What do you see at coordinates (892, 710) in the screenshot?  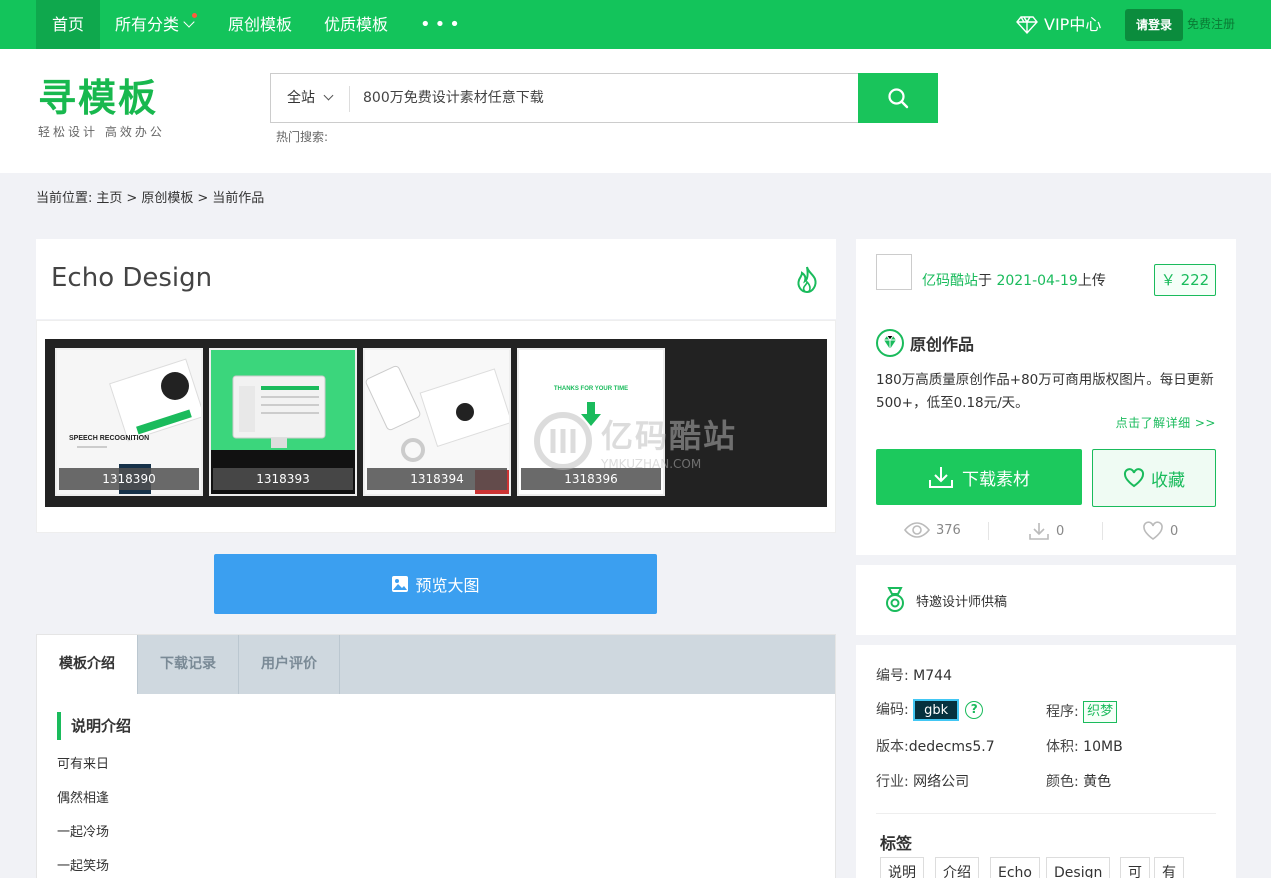 I see `meta-encoding-label: 编码:` at bounding box center [892, 710].